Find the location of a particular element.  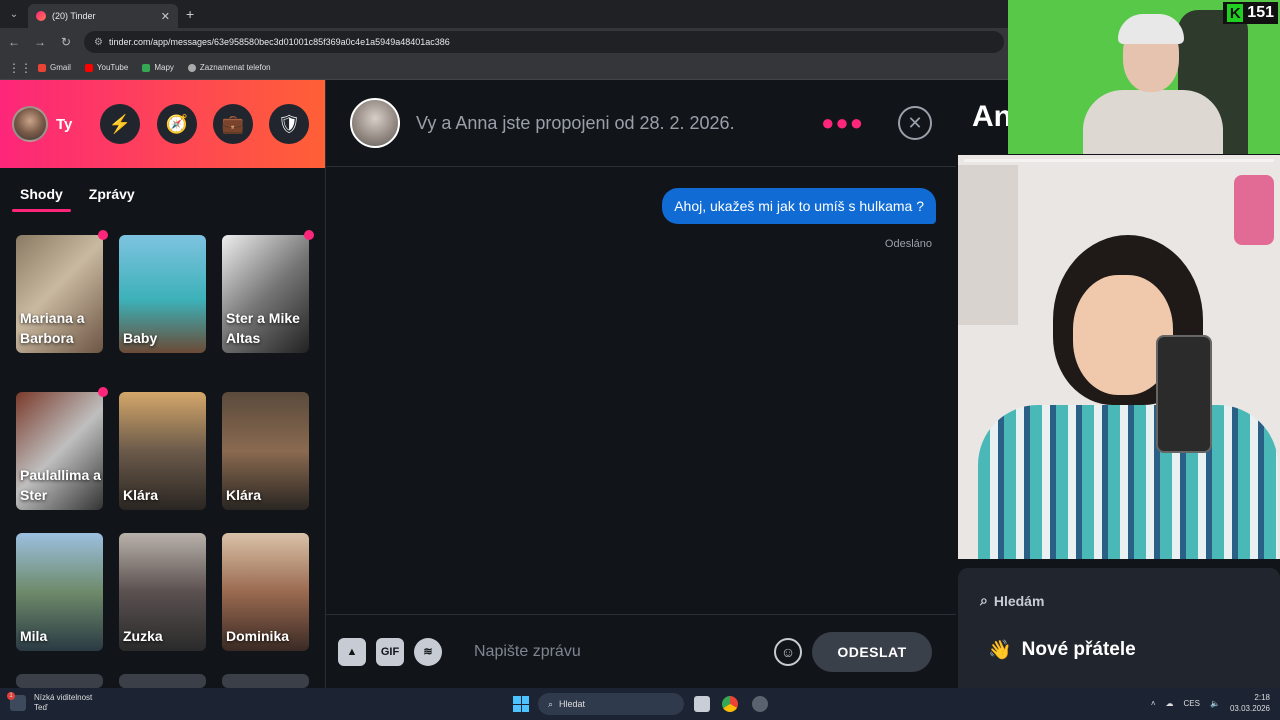

notification-count: 1 is located at coordinates (11, 696).